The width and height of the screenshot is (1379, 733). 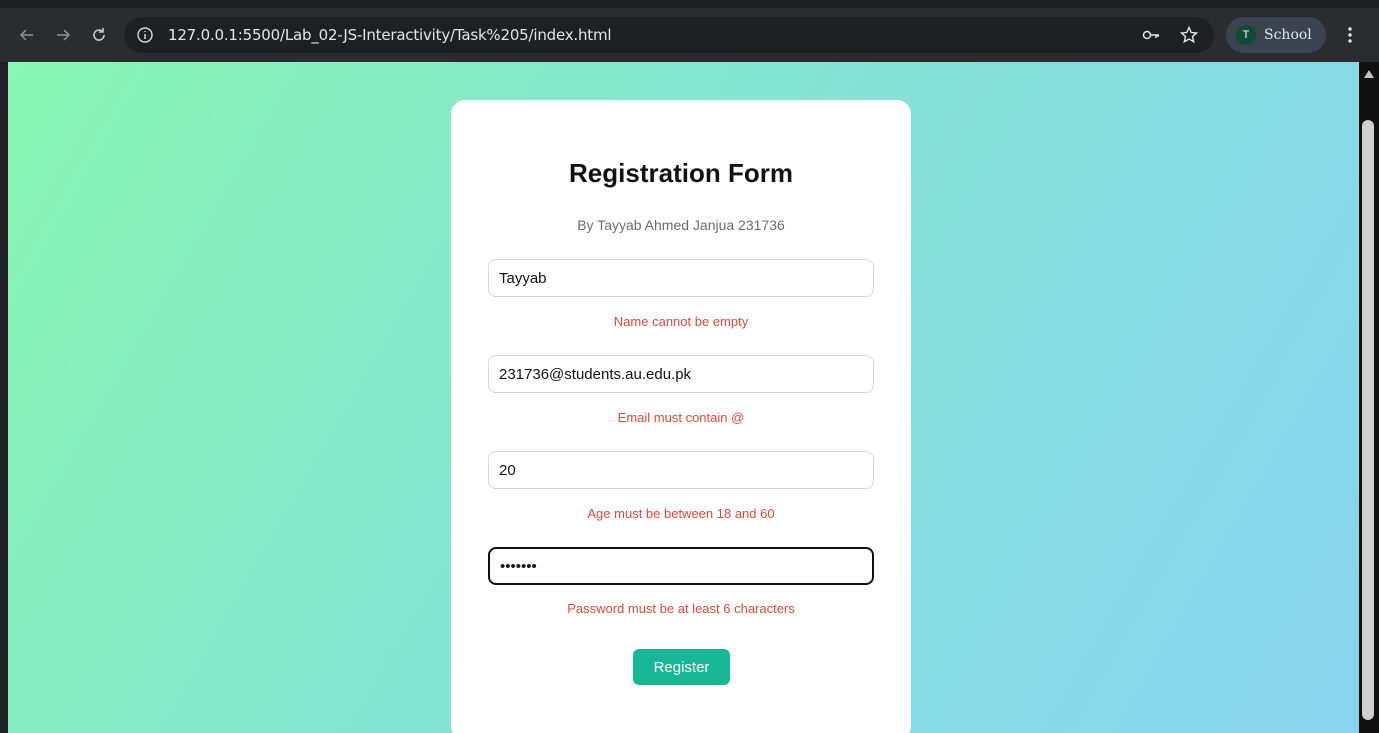 I want to click on form-subtitle: By Tayyab Ahmed Janjua 231736, so click(x=681, y=225).